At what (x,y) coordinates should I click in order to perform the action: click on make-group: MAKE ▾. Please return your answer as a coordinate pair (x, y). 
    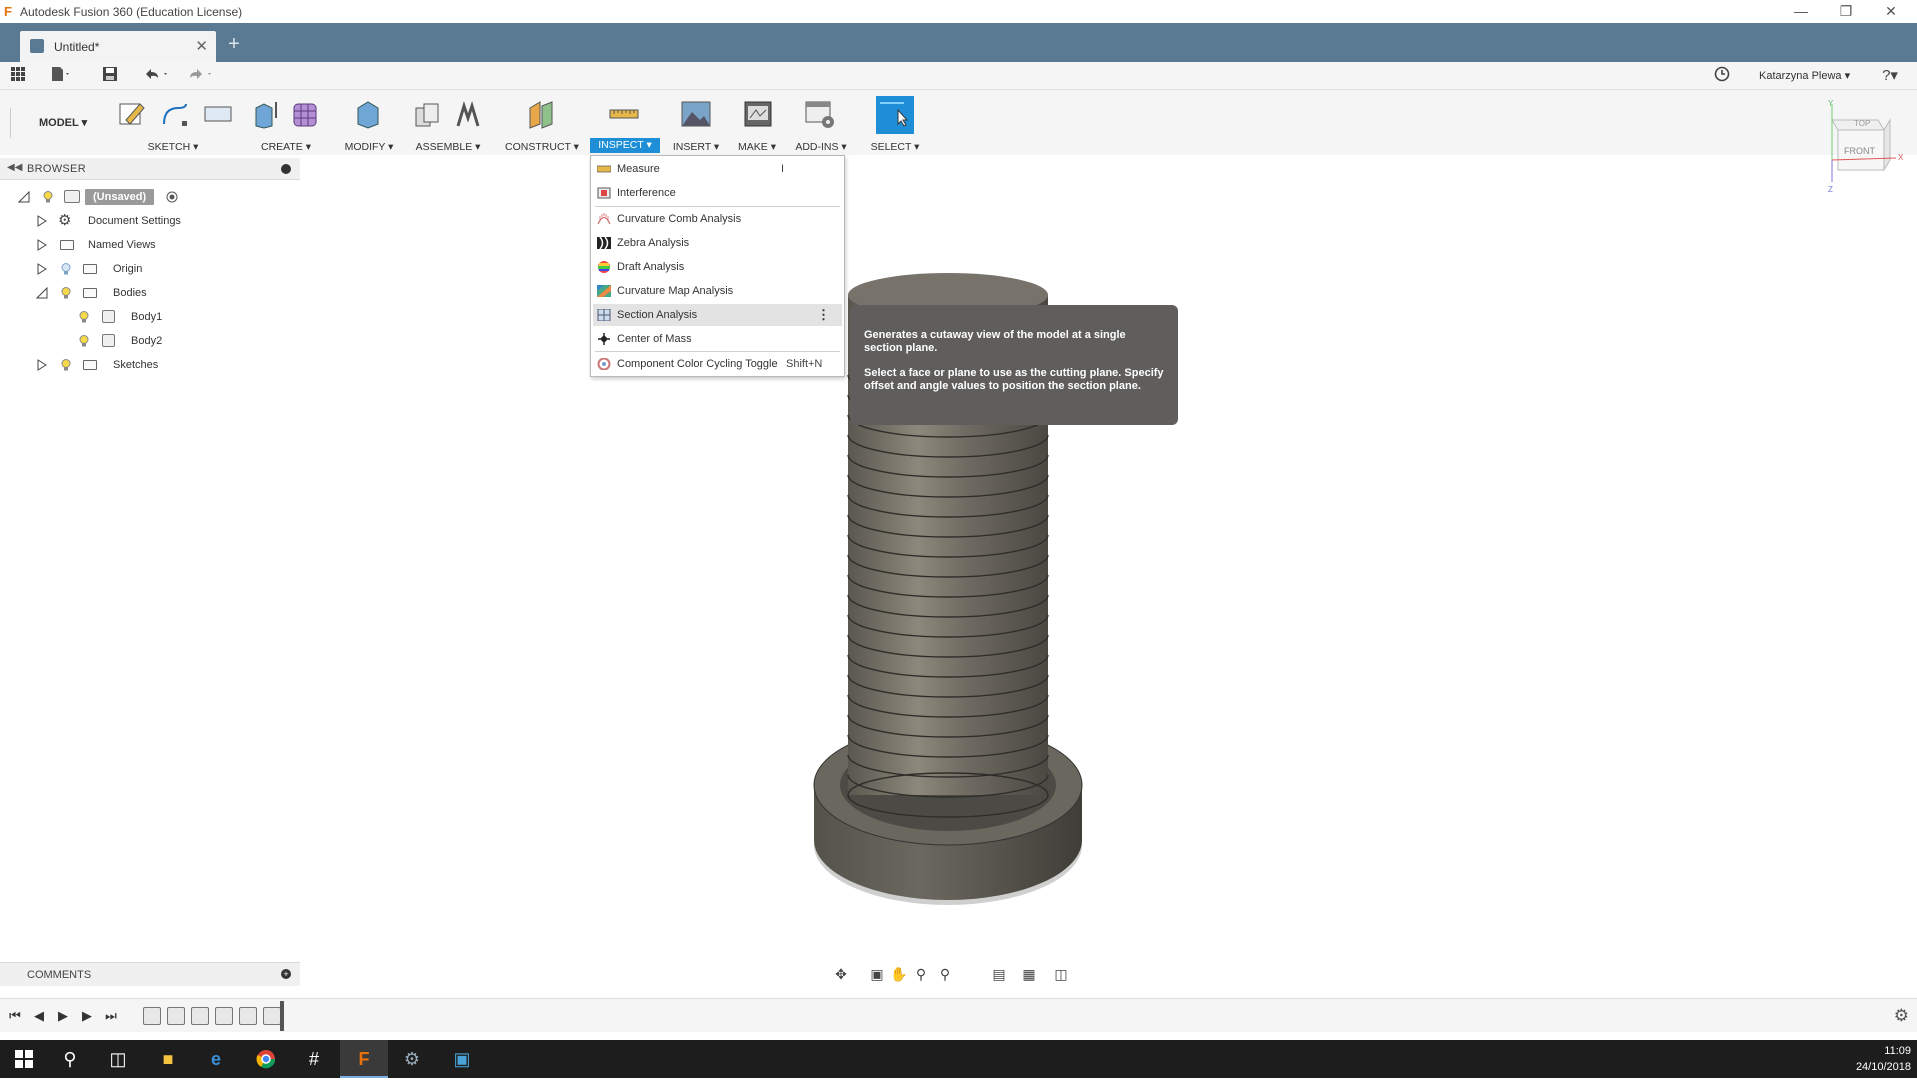
    Looking at the image, I should click on (757, 122).